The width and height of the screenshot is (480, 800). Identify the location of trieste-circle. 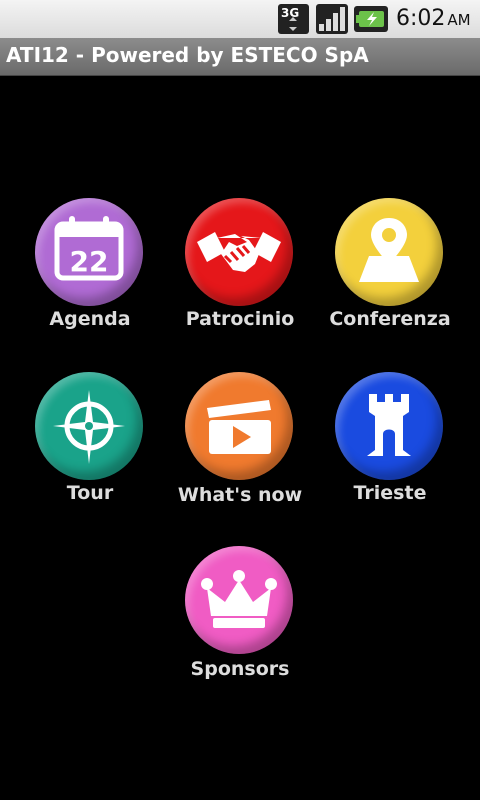
(389, 426).